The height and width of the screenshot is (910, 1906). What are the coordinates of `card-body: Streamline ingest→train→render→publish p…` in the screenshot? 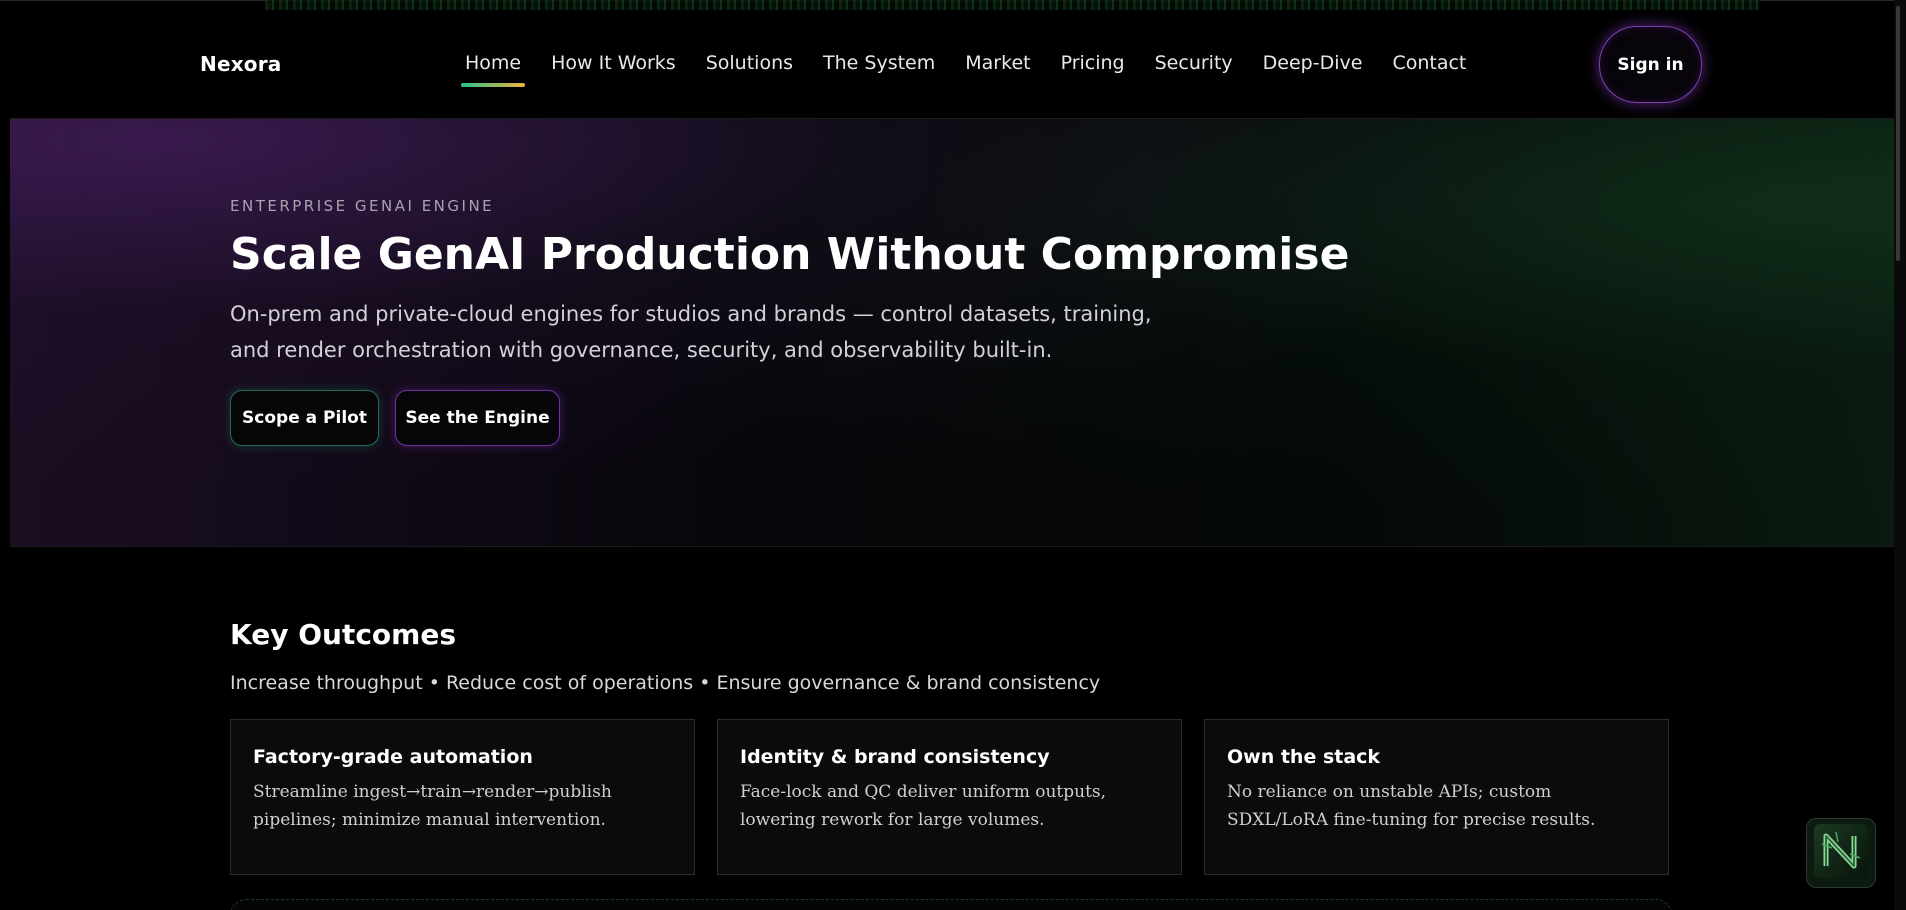 It's located at (432, 806).